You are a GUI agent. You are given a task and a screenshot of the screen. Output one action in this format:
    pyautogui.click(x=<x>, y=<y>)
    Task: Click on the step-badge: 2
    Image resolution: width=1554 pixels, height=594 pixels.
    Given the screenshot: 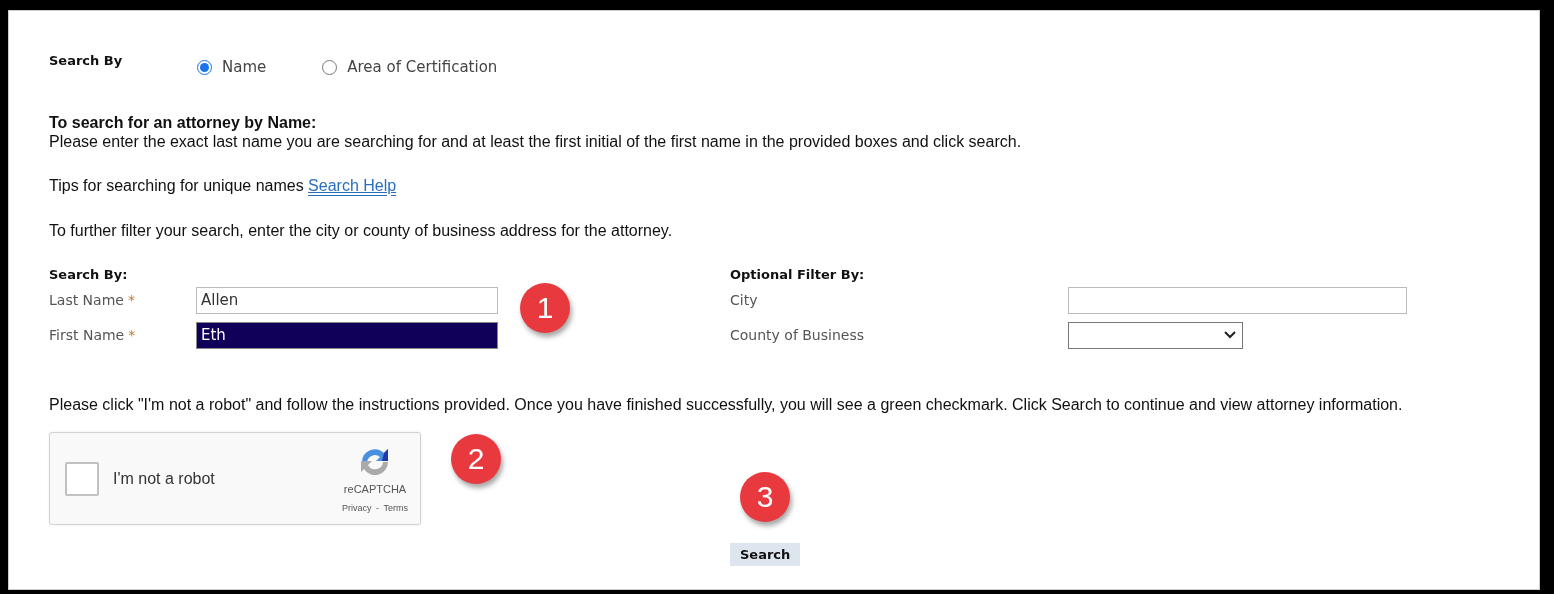 What is the action you would take?
    pyautogui.click(x=476, y=459)
    